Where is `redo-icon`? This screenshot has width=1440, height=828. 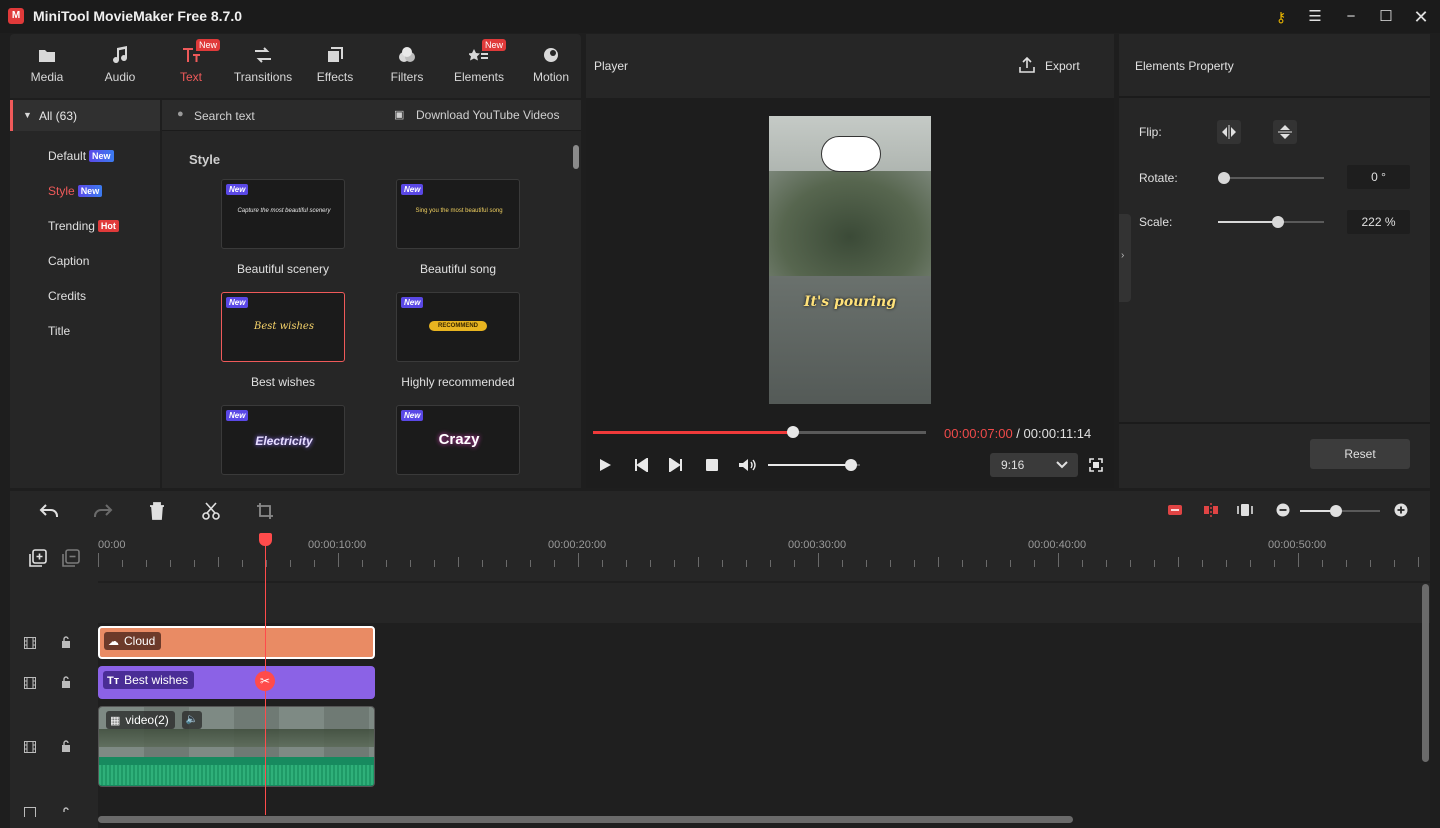 redo-icon is located at coordinates (103, 511).